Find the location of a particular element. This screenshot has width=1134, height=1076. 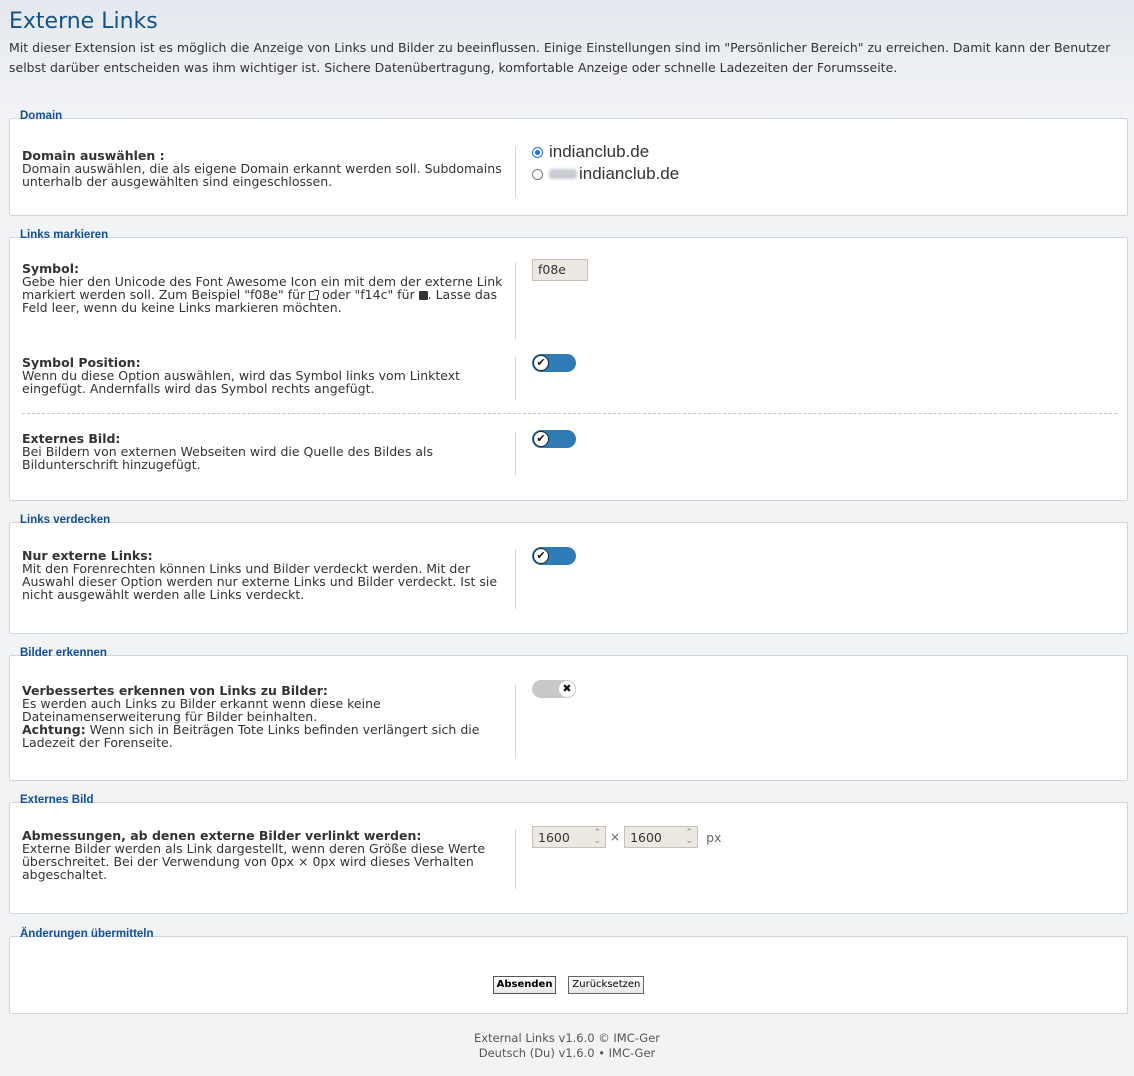

symbol-field: f08e is located at coordinates (560, 270).